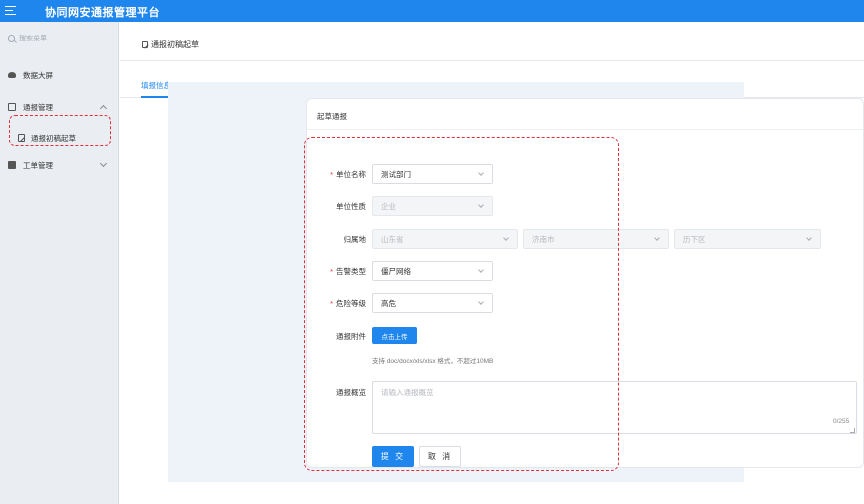 The width and height of the screenshot is (864, 504). What do you see at coordinates (393, 456) in the screenshot?
I see `submit-button: 提 交` at bounding box center [393, 456].